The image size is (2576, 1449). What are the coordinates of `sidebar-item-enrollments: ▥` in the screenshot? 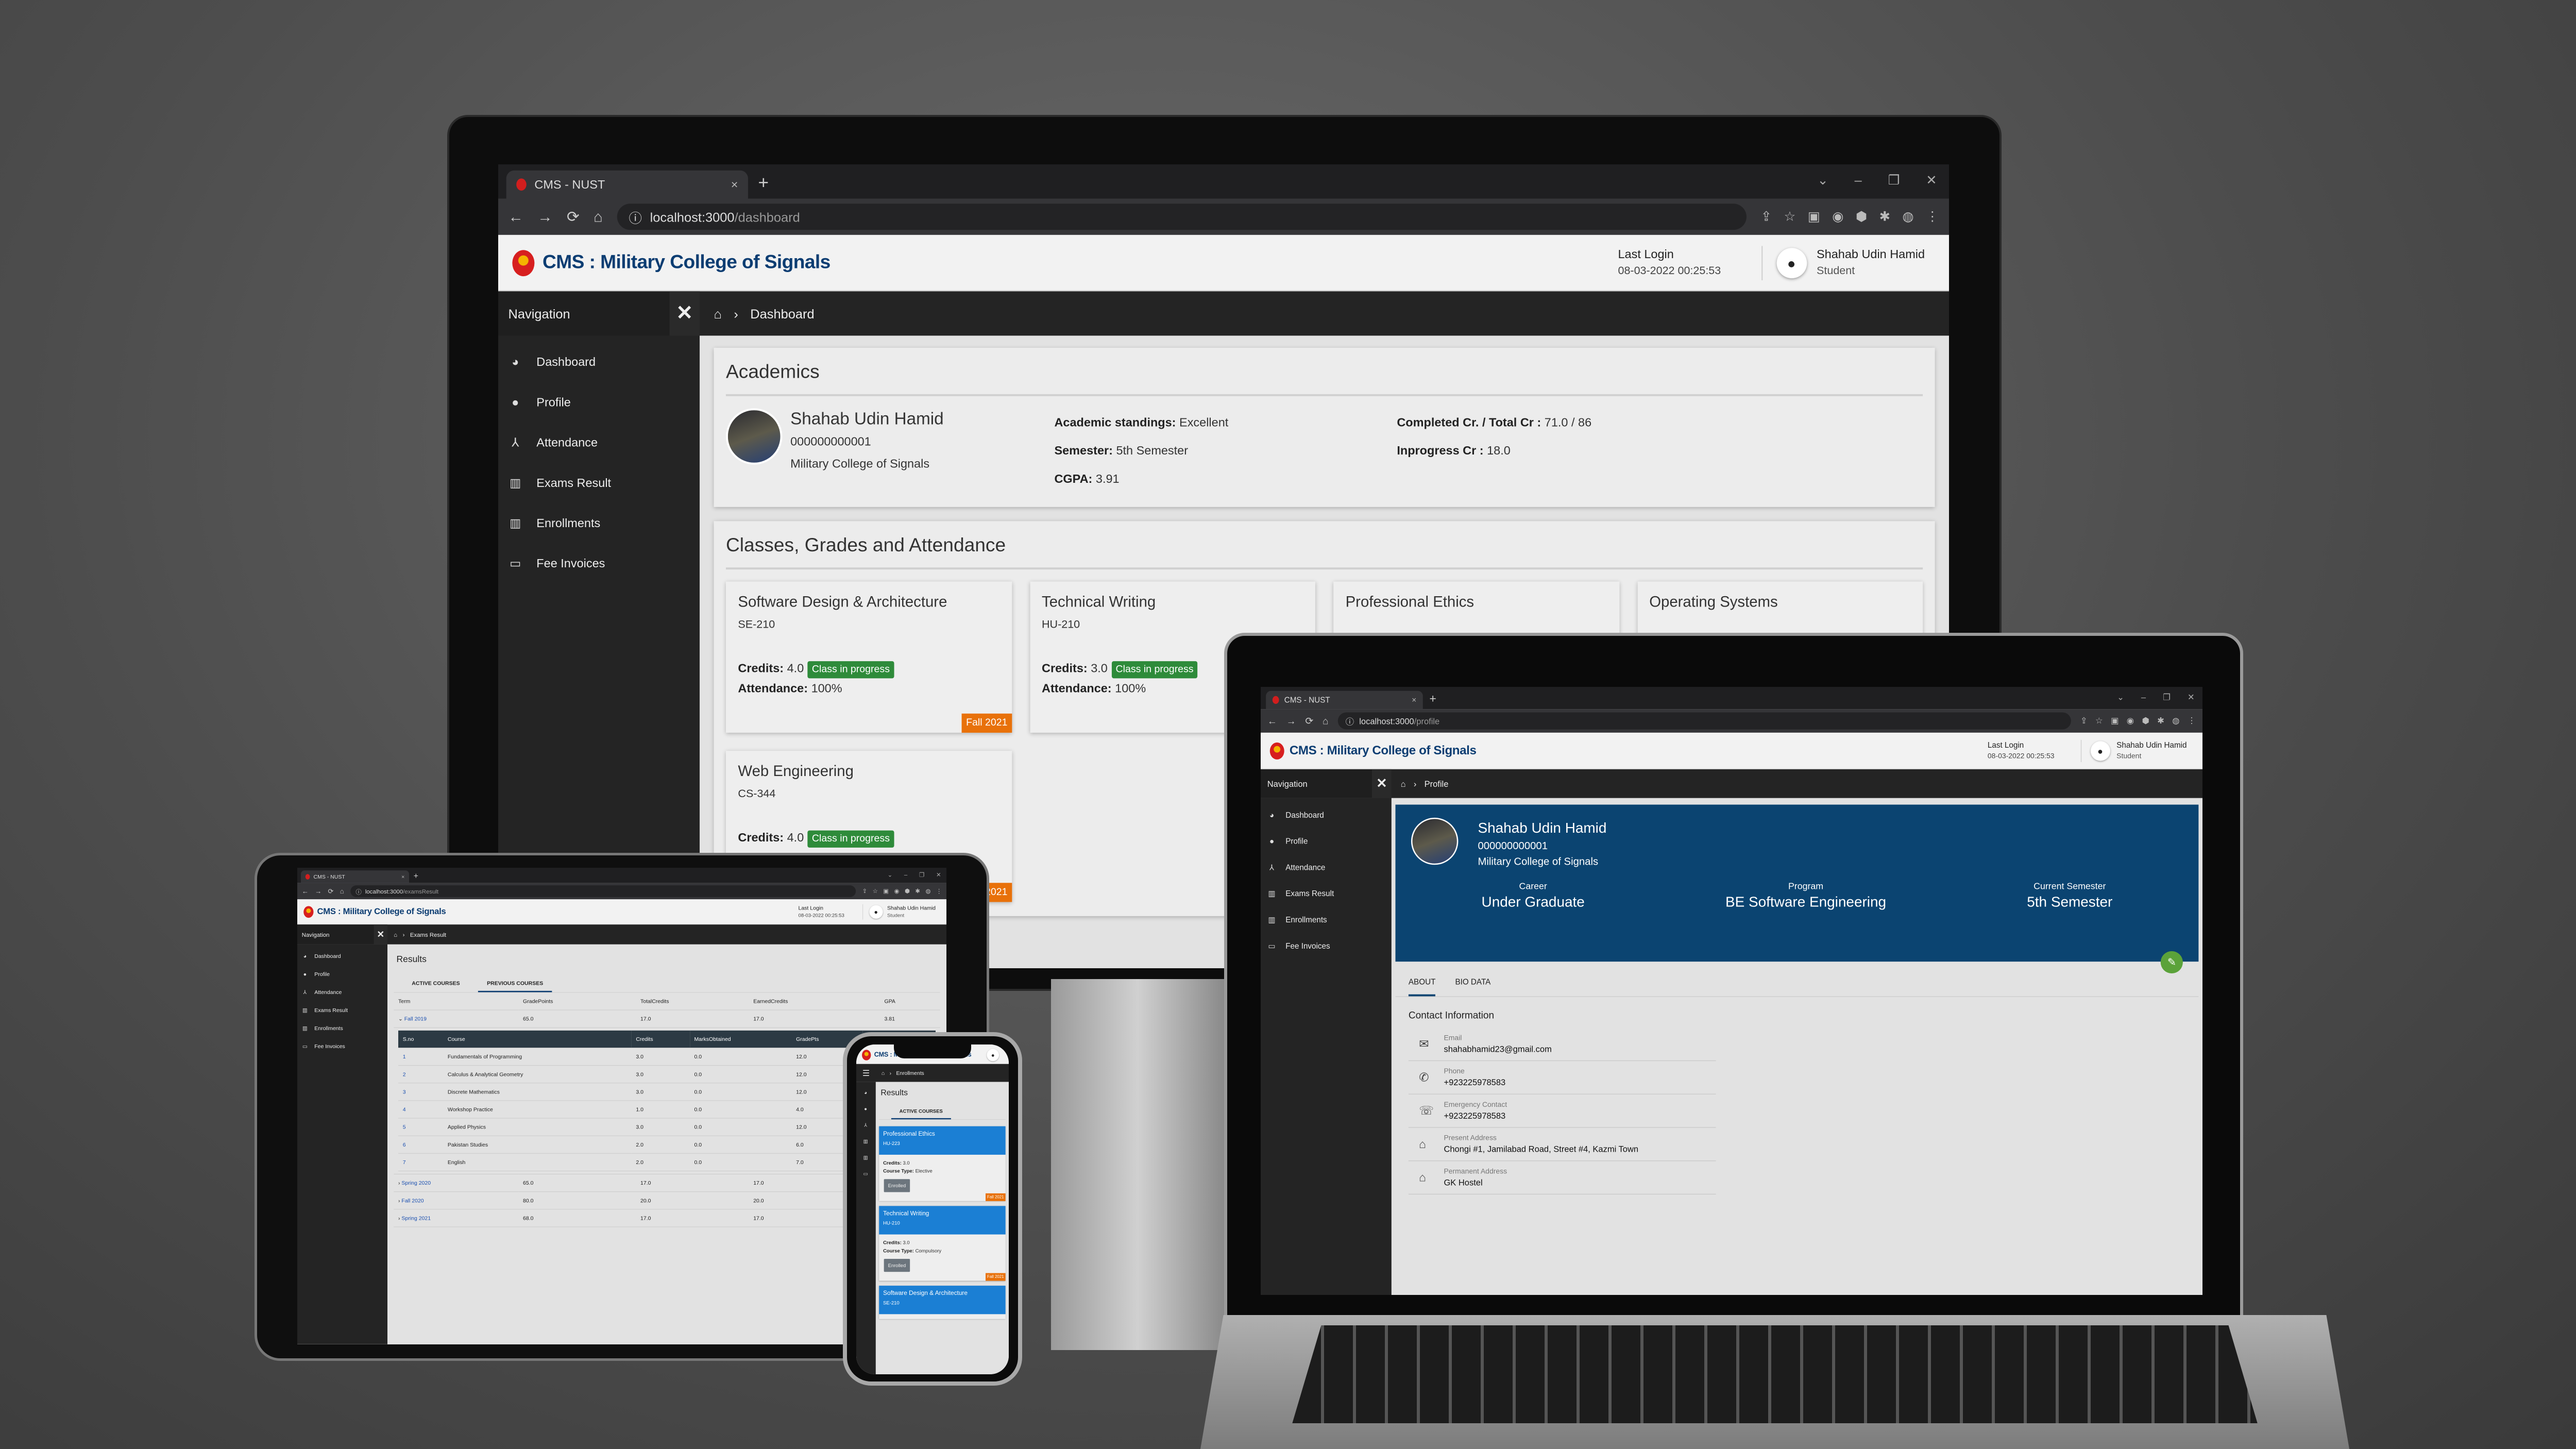 It's located at (866, 1158).